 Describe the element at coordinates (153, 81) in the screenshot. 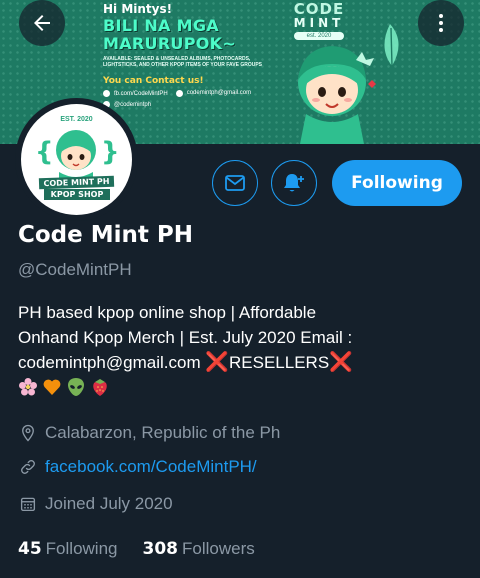

I see `banner-contact-heading: You can Contact us!` at that location.